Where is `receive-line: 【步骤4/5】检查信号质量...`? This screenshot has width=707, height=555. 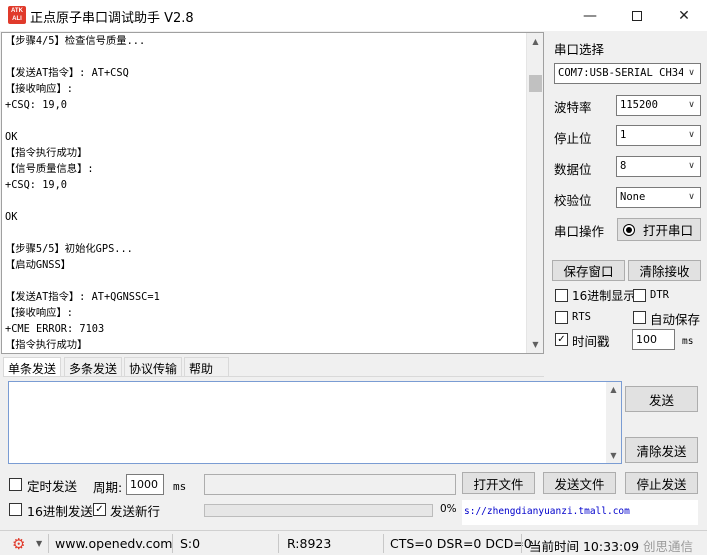 receive-line: 【步骤4/5】检查信号质量... is located at coordinates (75, 41).